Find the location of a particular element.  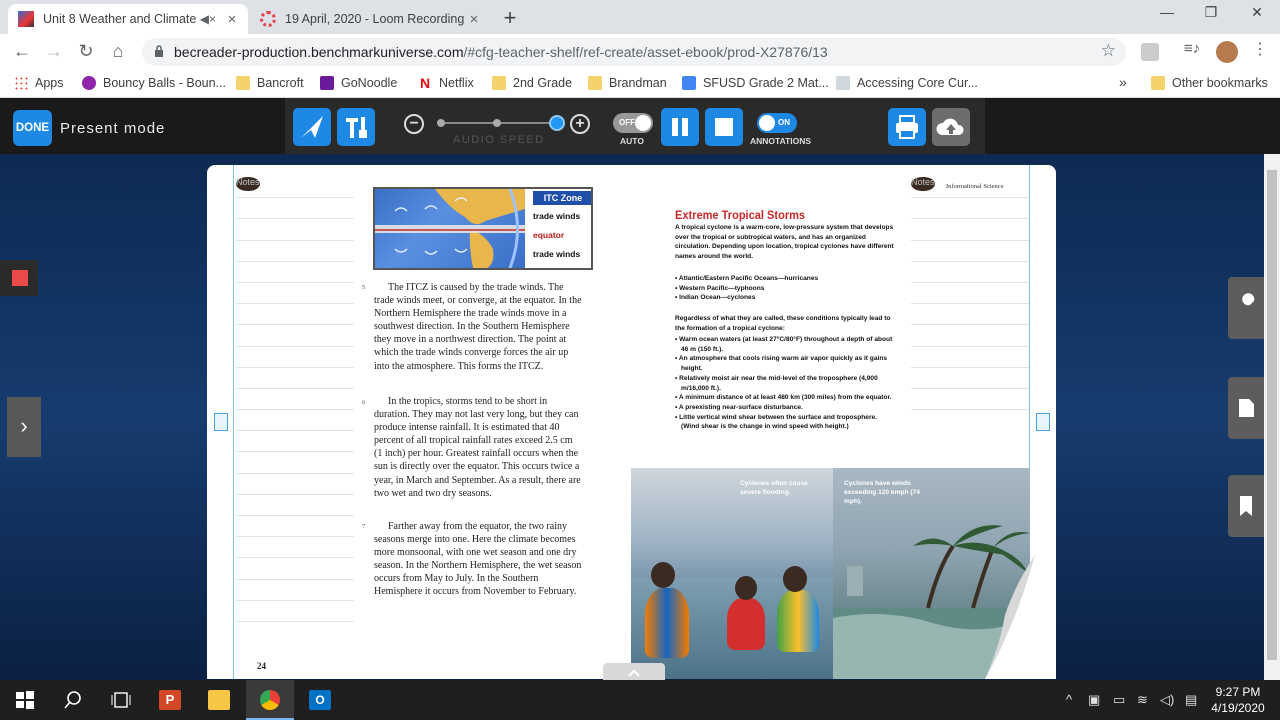

tray-overflow-icon: ^ is located at coordinates (1069, 699).